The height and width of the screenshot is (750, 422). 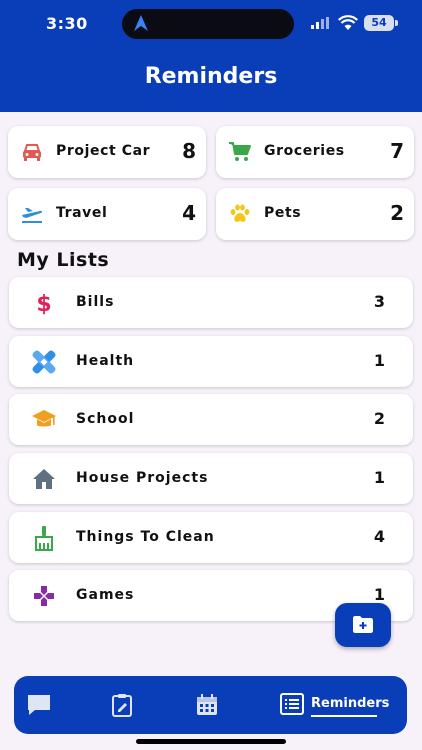 What do you see at coordinates (320, 23) in the screenshot?
I see `signal-icon` at bounding box center [320, 23].